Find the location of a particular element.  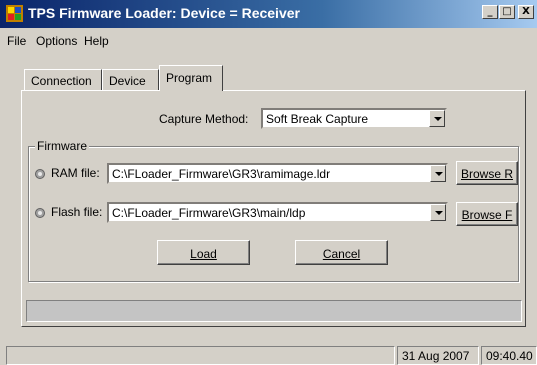

load-button: Load is located at coordinates (203, 252).